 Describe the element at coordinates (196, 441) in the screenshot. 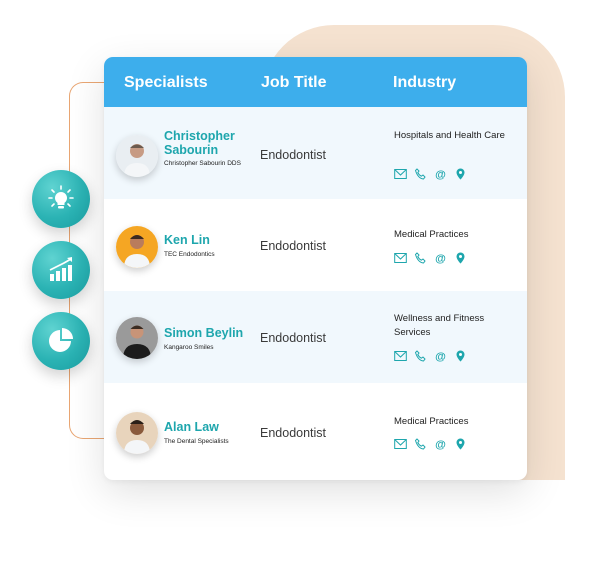

I see `specialist-company: The Dental Specialists` at that location.